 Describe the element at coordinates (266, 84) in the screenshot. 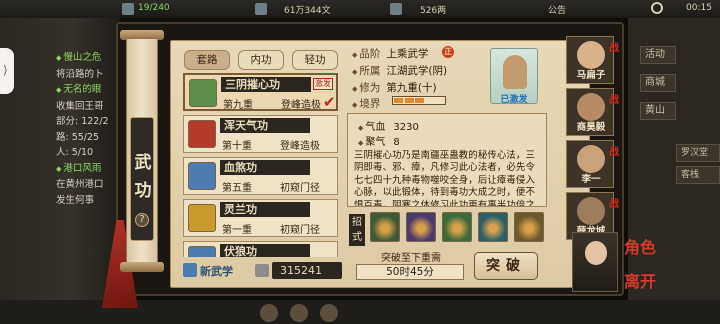

I see `skill-name: 三阴摧心功` at that location.